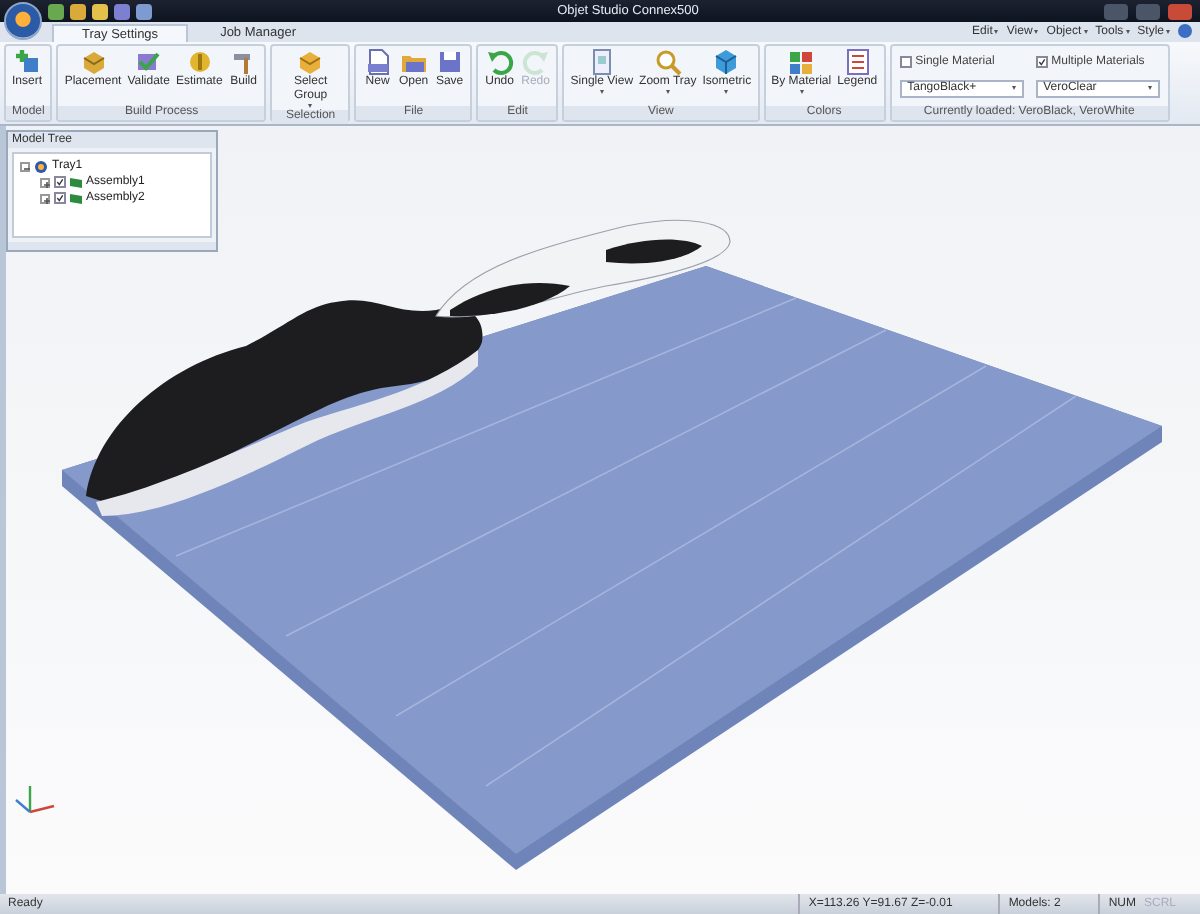 This screenshot has height=914, width=1200. Describe the element at coordinates (35, 800) in the screenshot. I see `axis-triad-icon` at that location.